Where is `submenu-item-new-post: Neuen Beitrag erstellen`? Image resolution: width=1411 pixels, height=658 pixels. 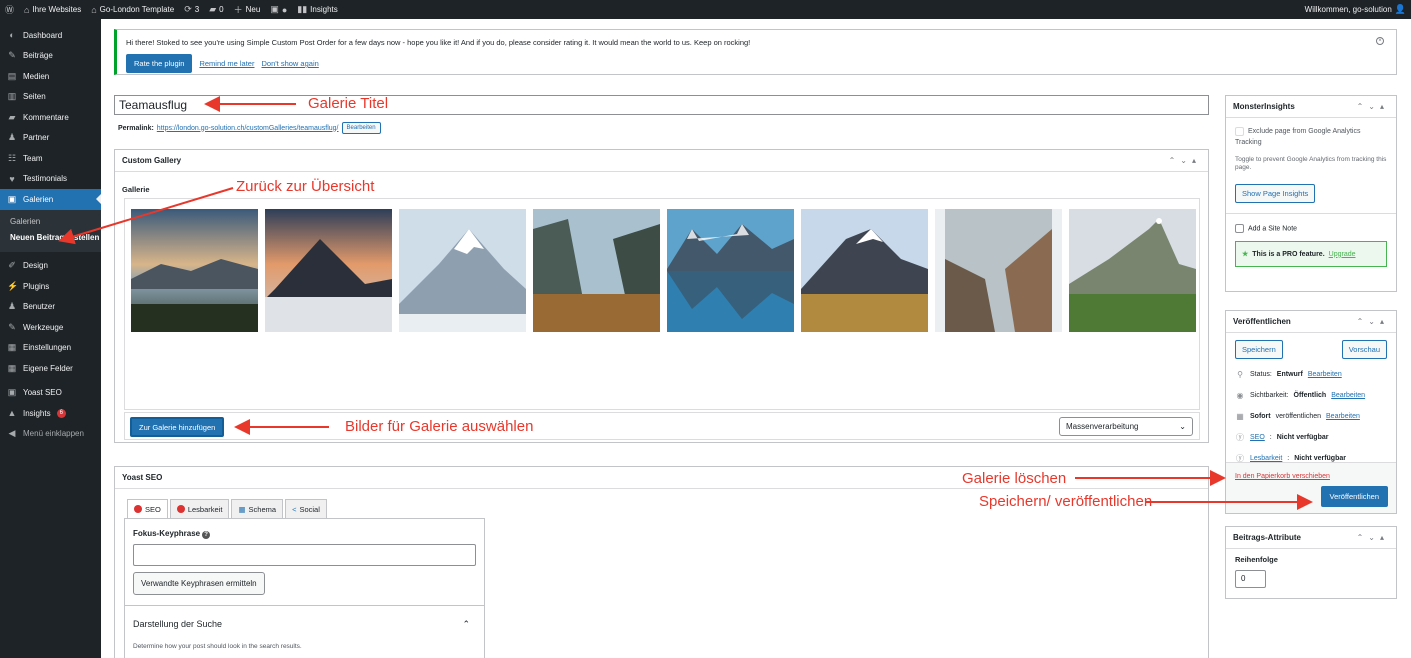
submenu-item-new-post: Neuen Beitrag erstellen is located at coordinates (50, 238).